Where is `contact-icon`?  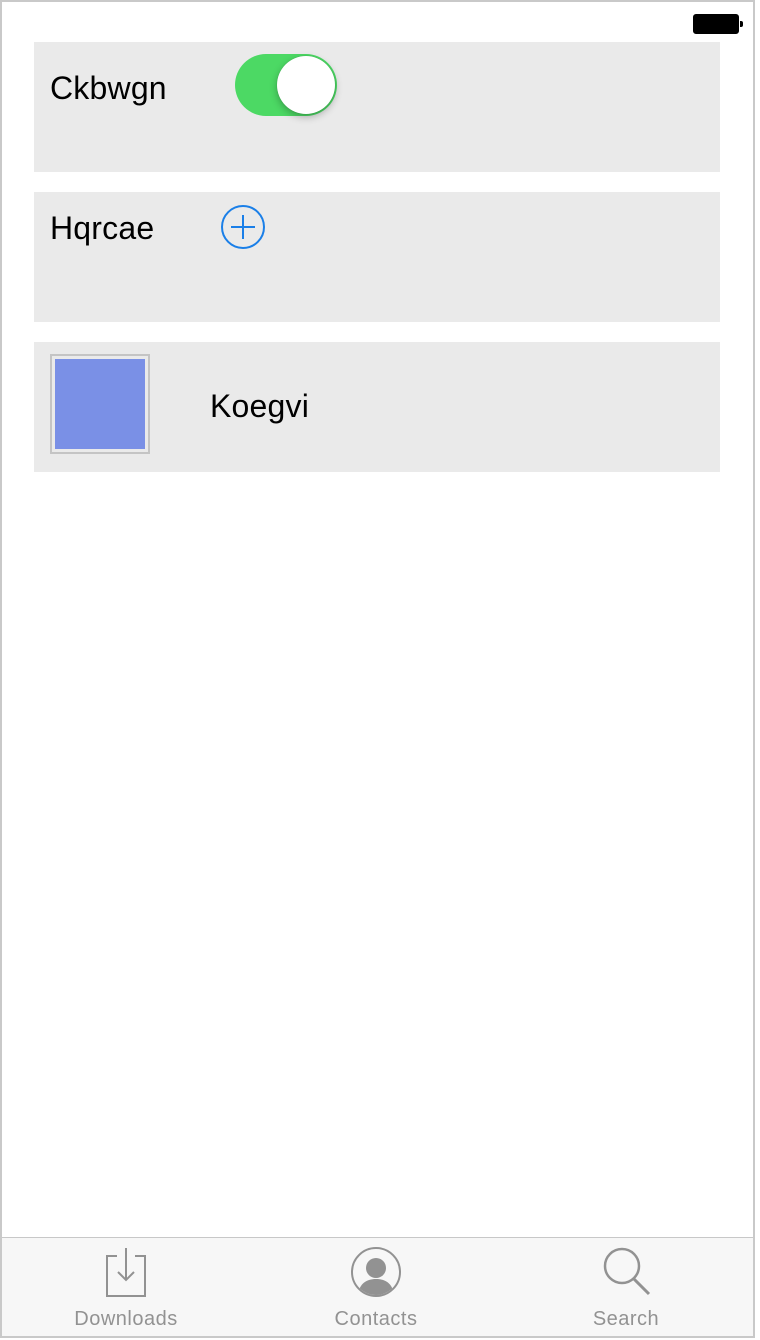 contact-icon is located at coordinates (376, 1272).